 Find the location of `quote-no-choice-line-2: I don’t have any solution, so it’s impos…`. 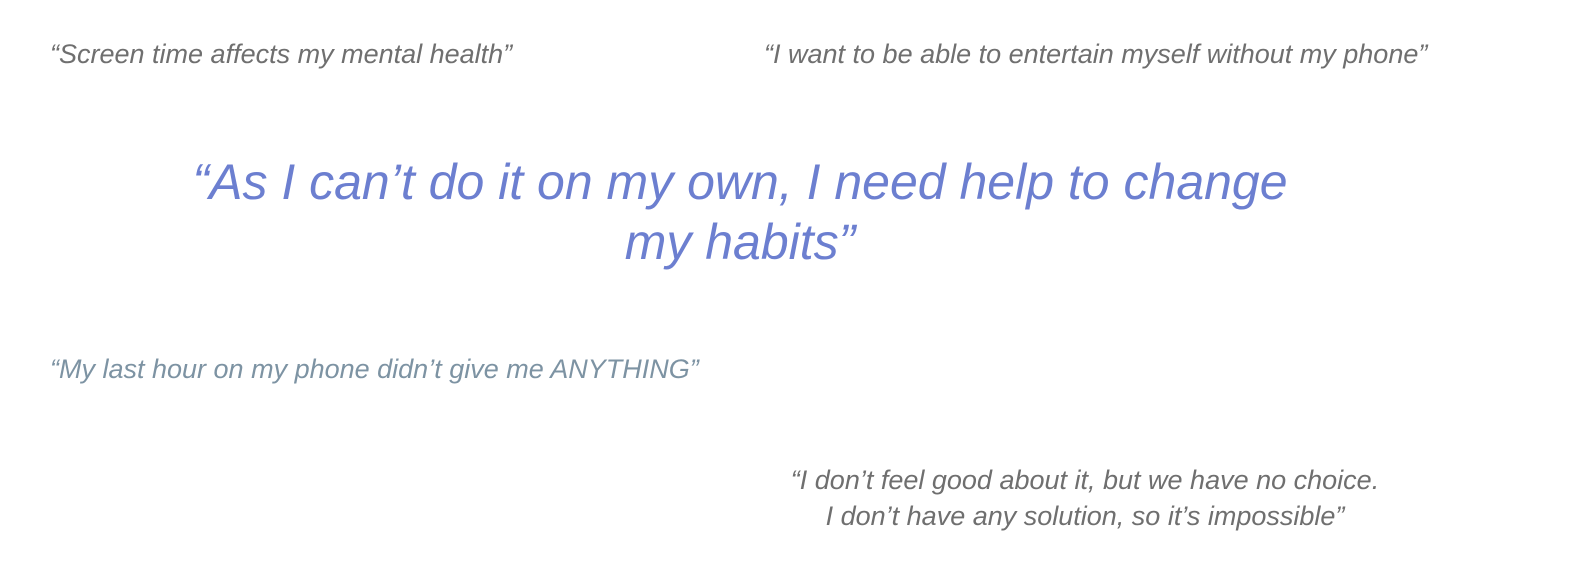

quote-no-choice-line-2: I don’t have any solution, so it’s impos… is located at coordinates (1085, 516).